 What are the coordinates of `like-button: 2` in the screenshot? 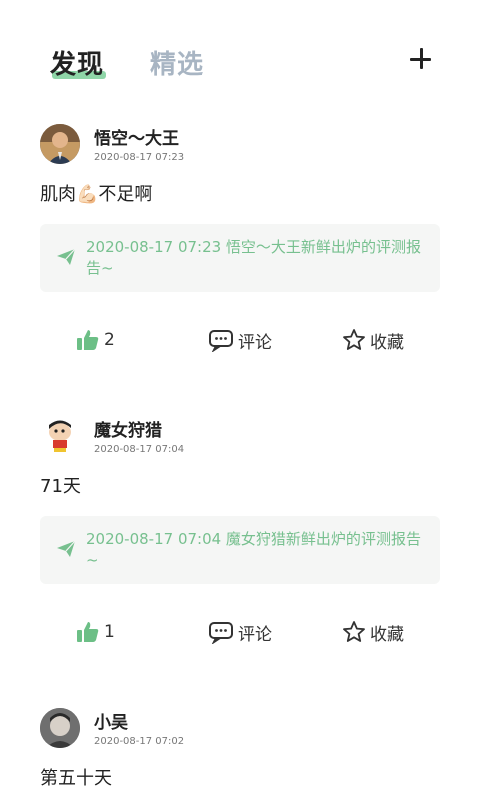 It's located at (95, 340).